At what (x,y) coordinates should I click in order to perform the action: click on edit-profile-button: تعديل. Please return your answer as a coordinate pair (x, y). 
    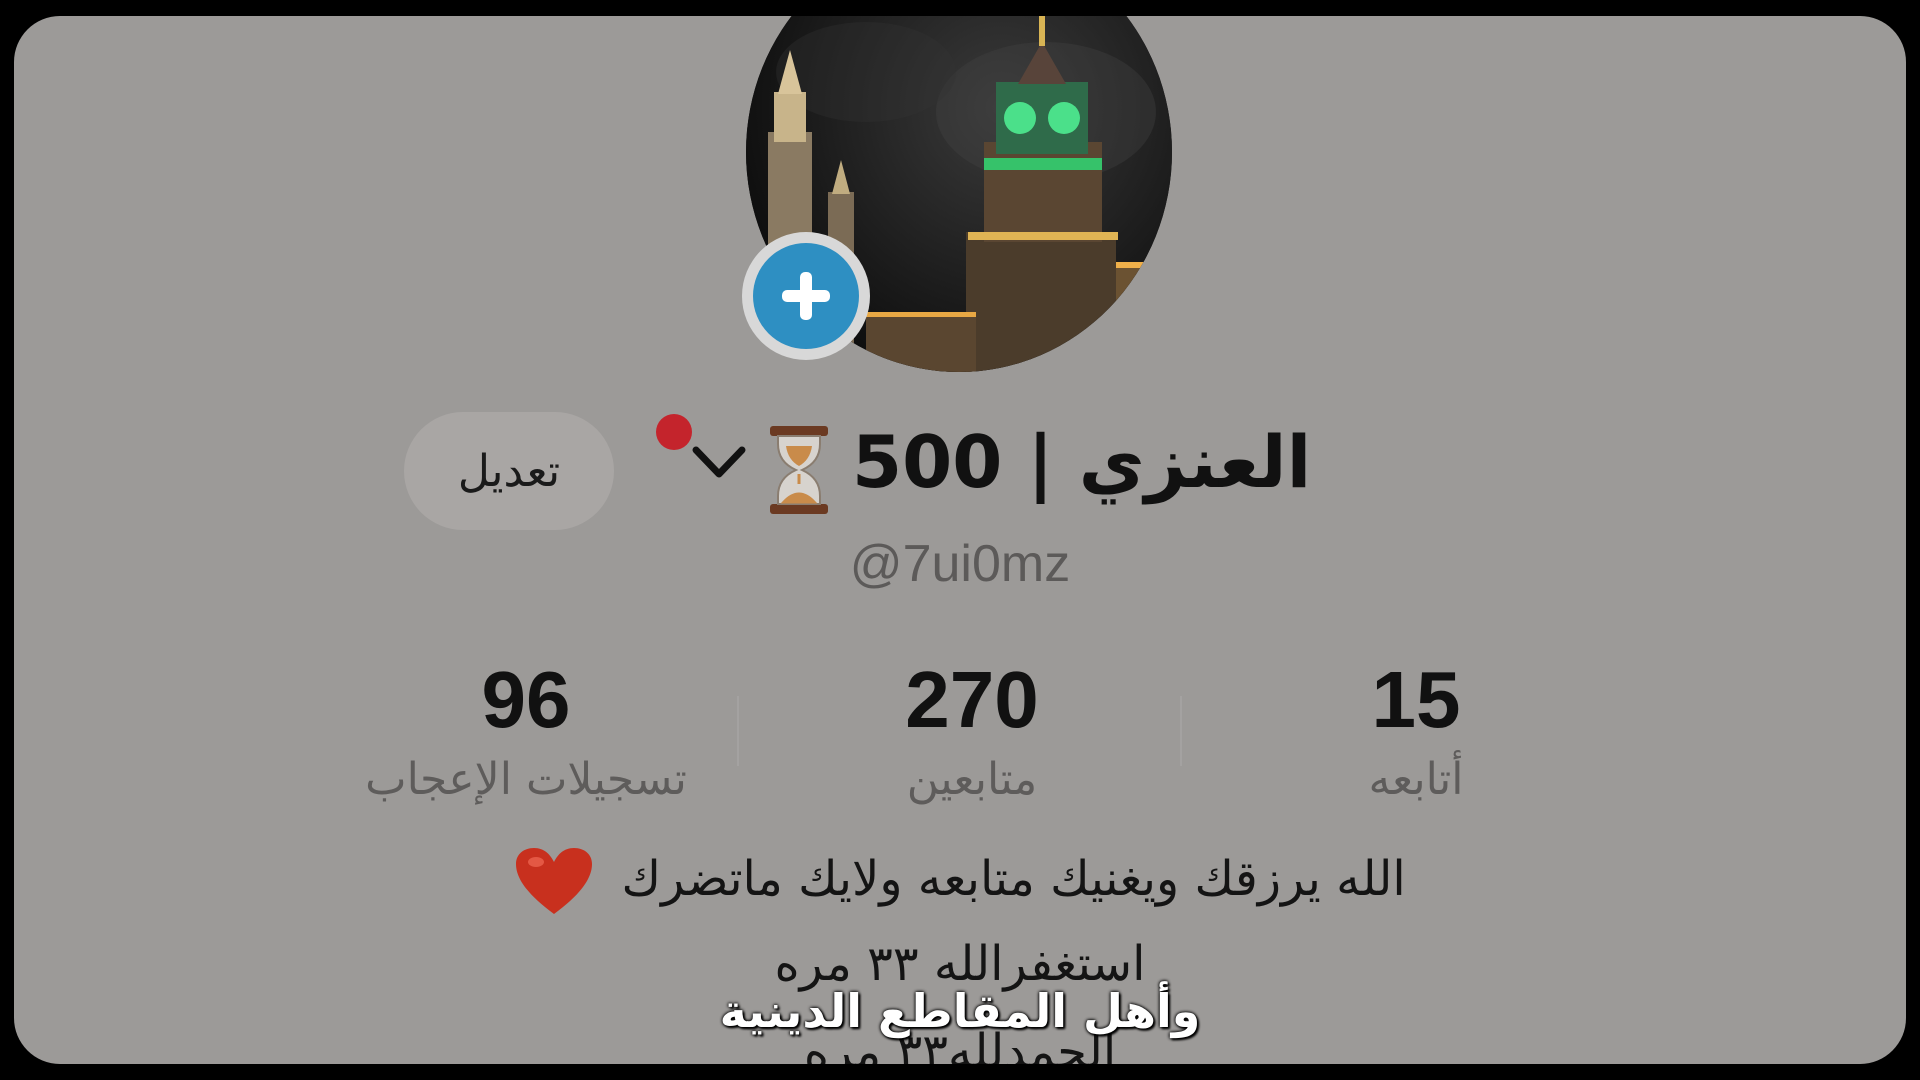
    Looking at the image, I should click on (509, 471).